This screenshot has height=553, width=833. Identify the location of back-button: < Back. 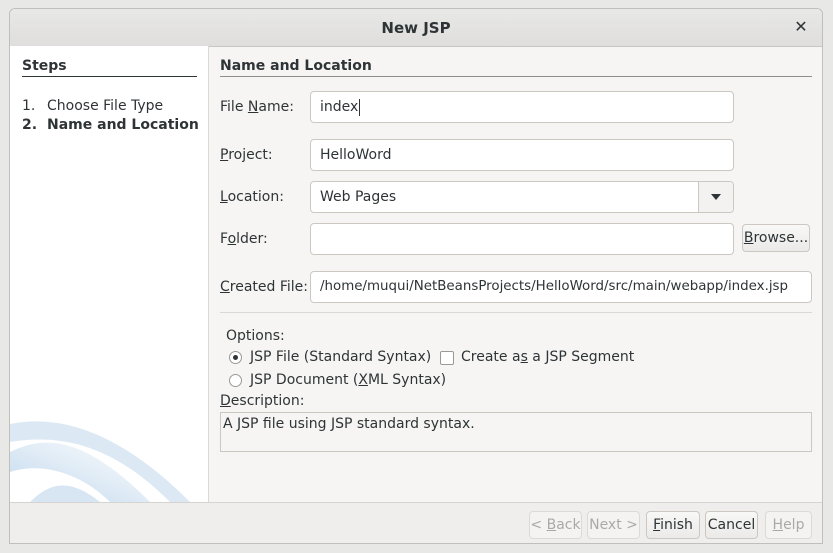
(555, 525).